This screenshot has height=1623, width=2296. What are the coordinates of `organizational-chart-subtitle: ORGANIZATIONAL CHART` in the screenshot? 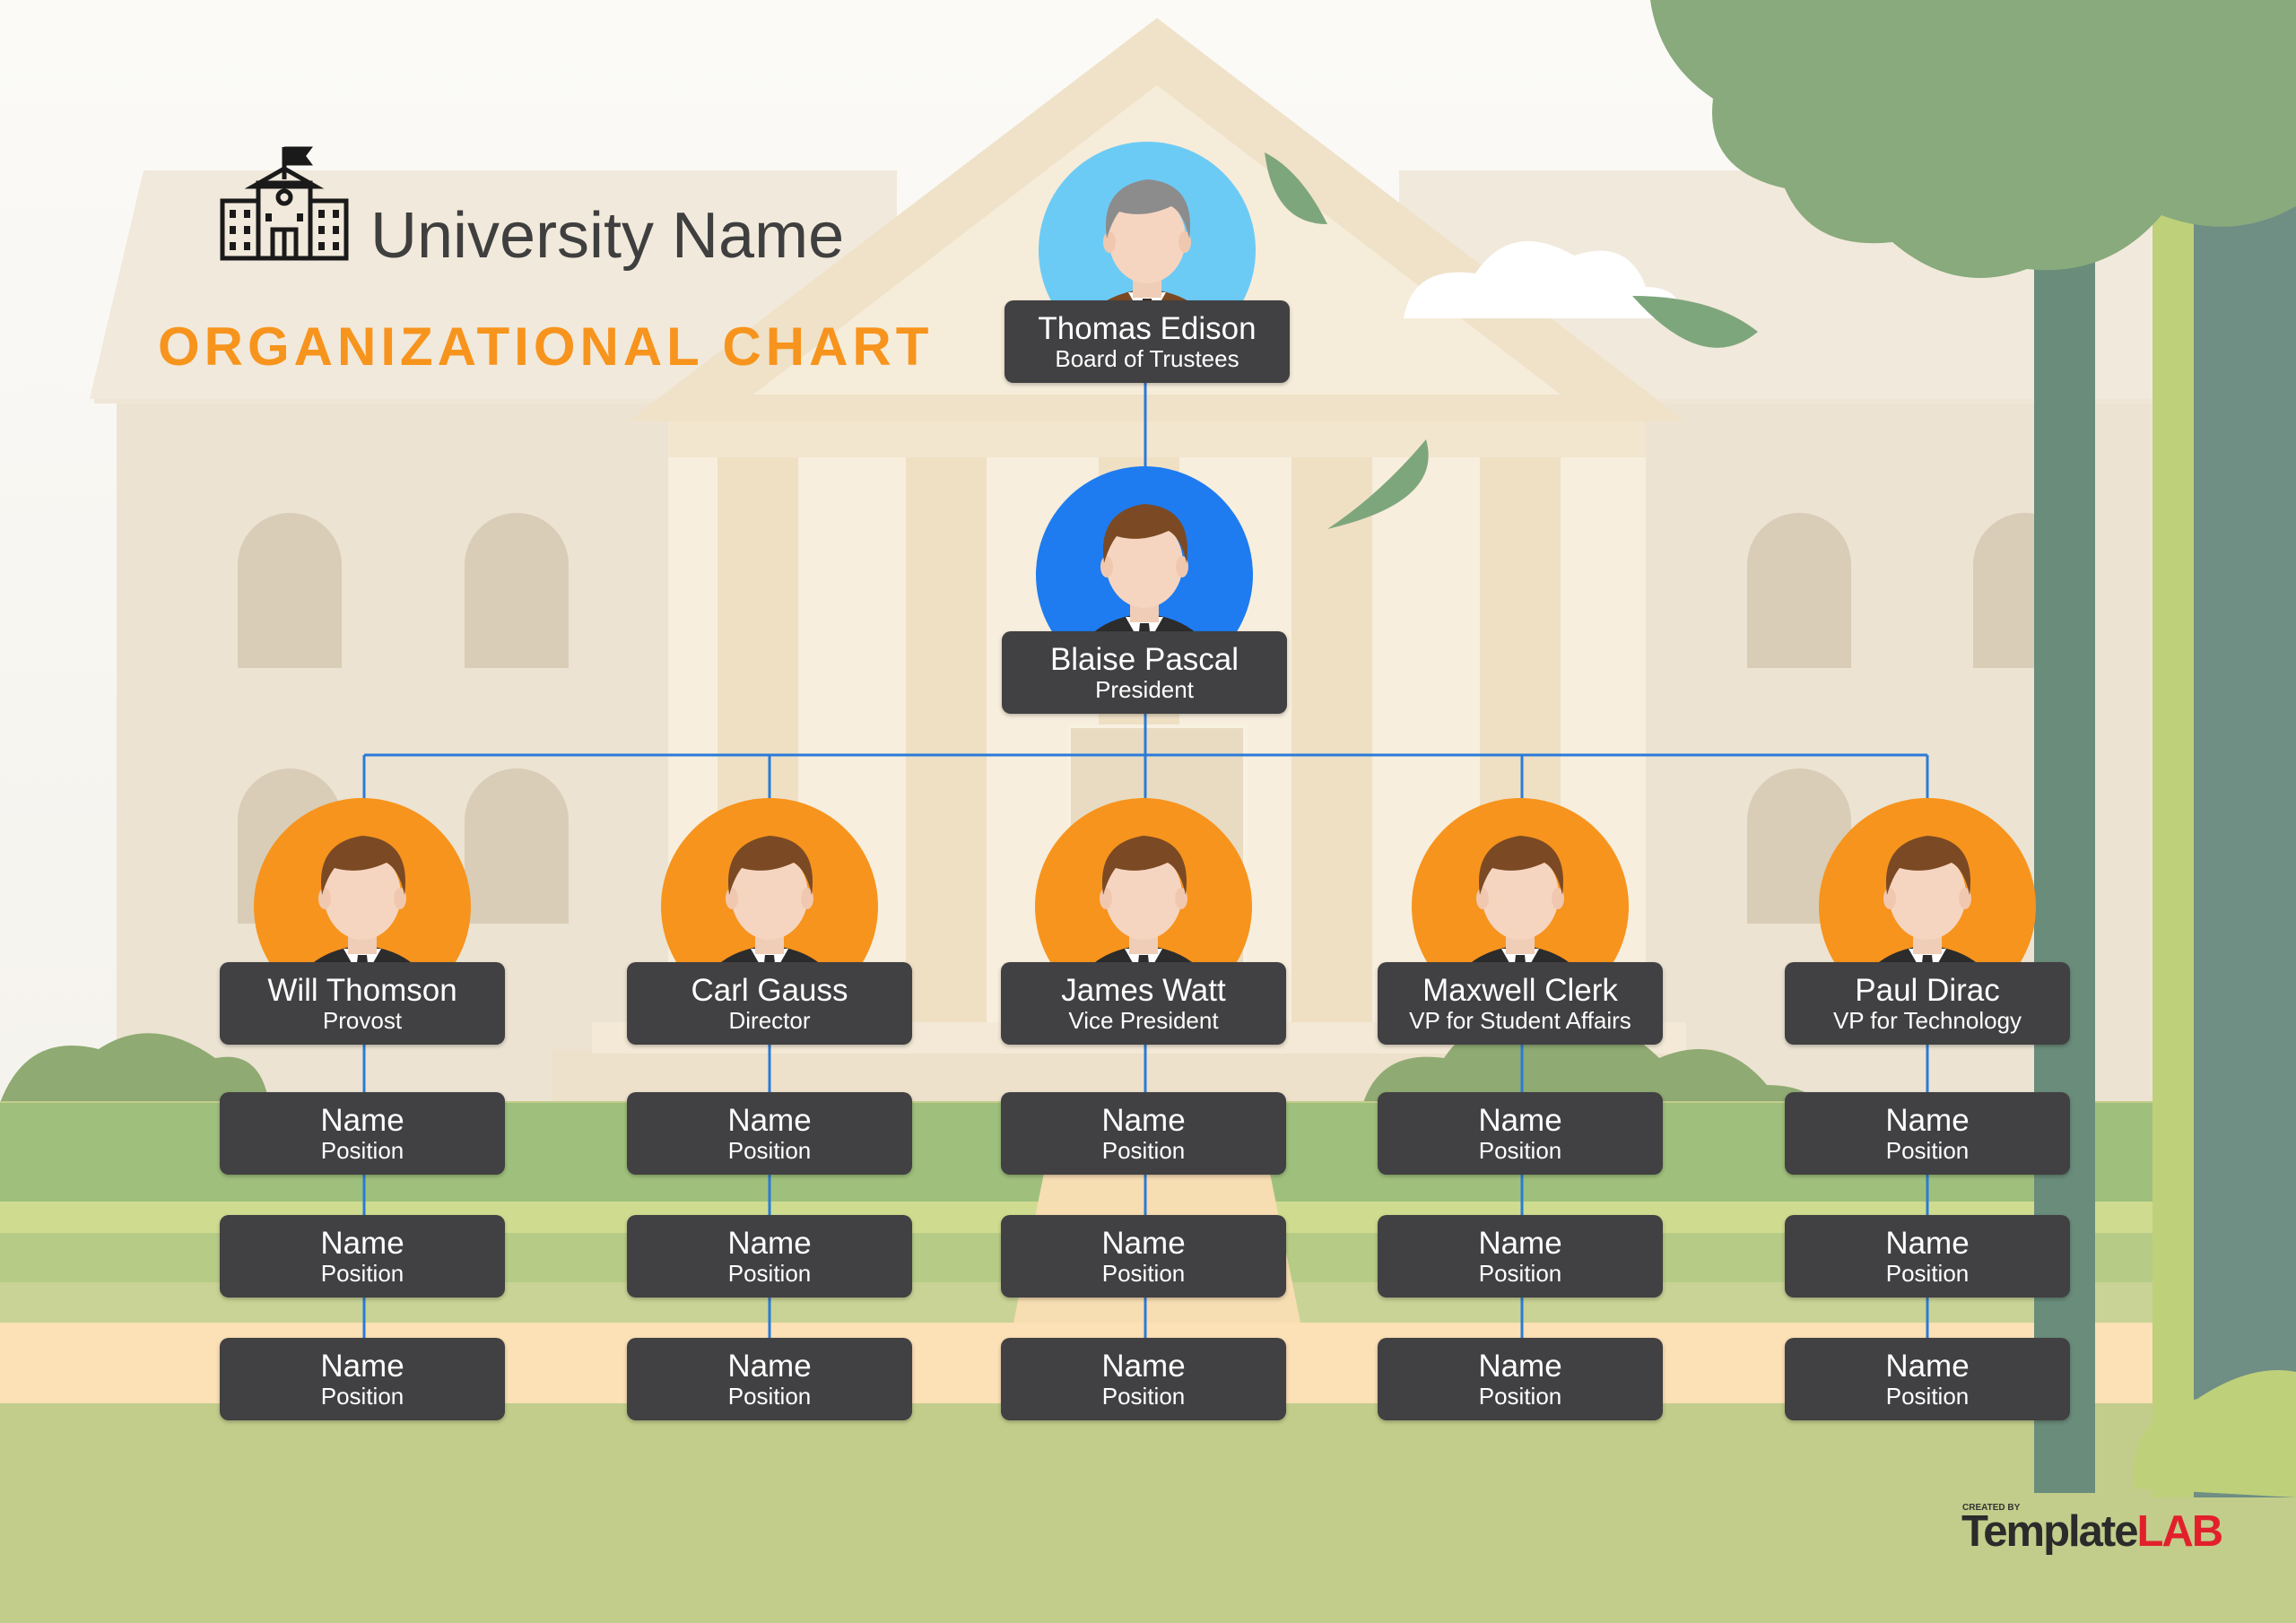 It's located at (546, 347).